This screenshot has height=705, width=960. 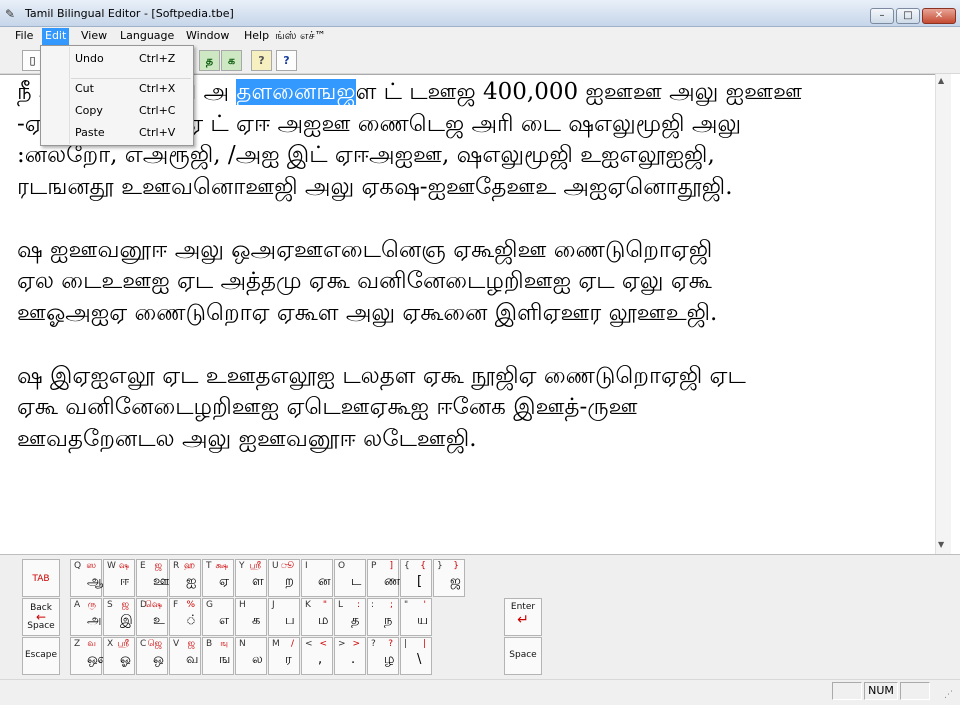 I want to click on key-row2-4: Gஎ, so click(x=218, y=617).